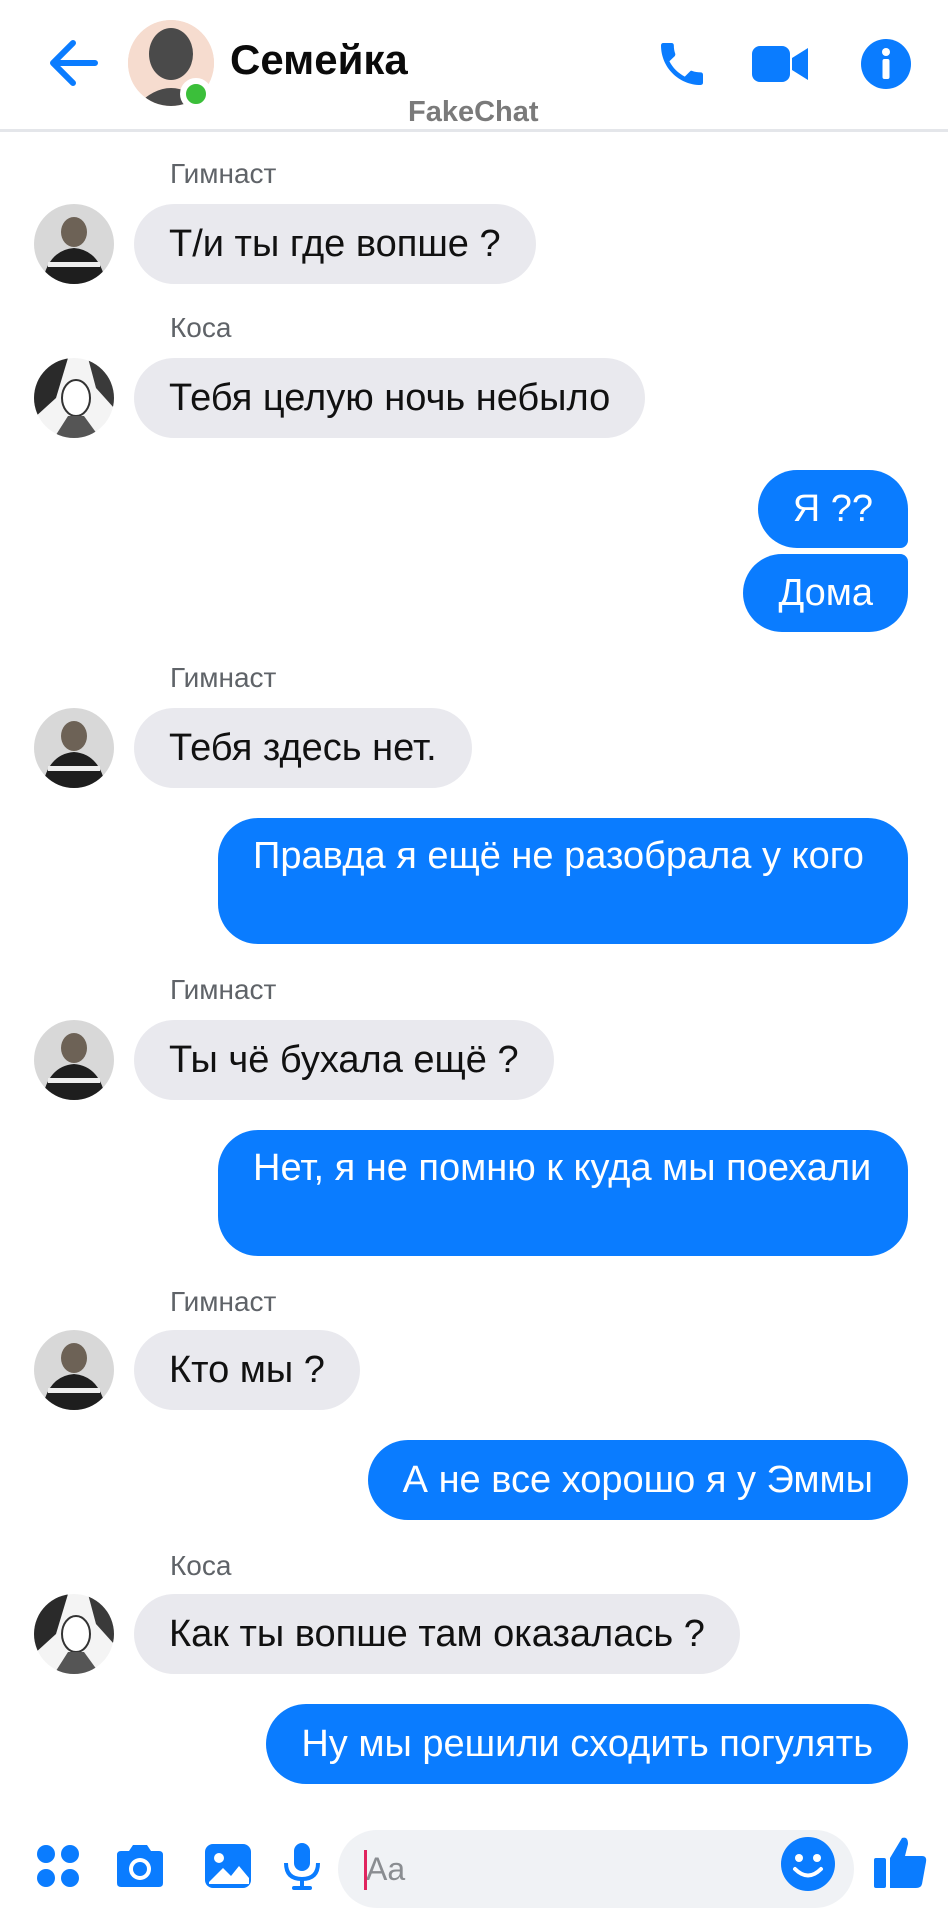 The width and height of the screenshot is (948, 1920). I want to click on message-bubble-outgoing: Я ??, so click(832, 509).